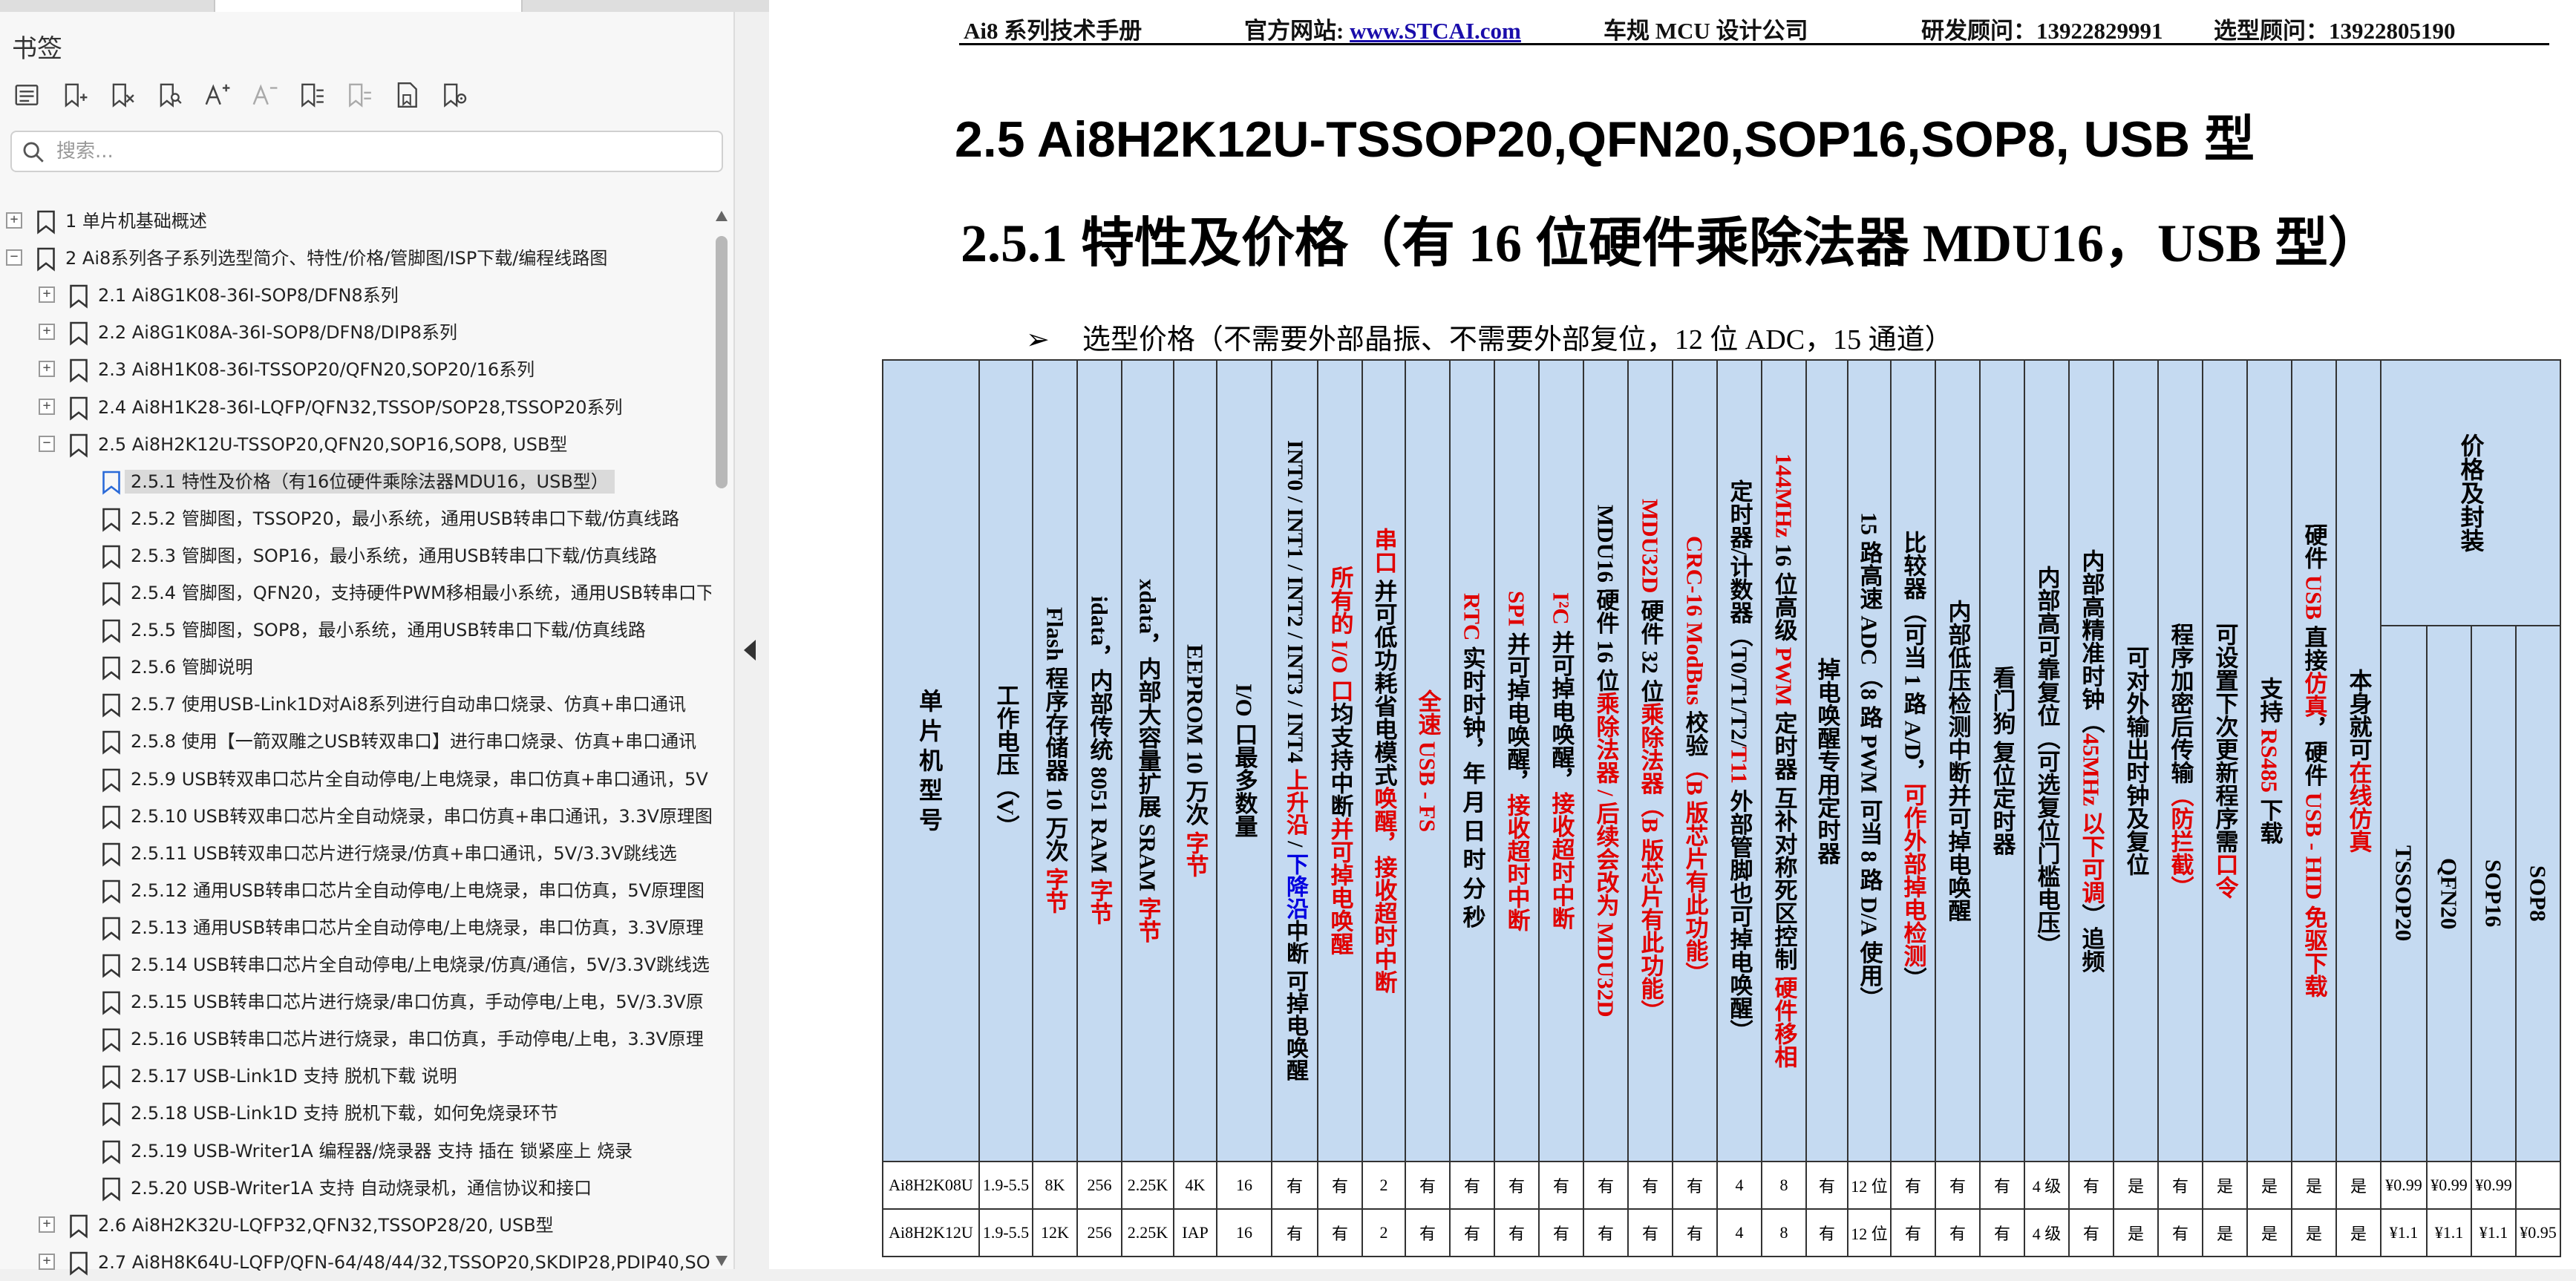 The width and height of the screenshot is (2576, 1281). Describe the element at coordinates (421, 816) in the screenshot. I see `bookmark-label: 2.5.10 USB转双串口芯片全自动烧录，串口仿真+串口通讯，3.3V原理图` at that location.